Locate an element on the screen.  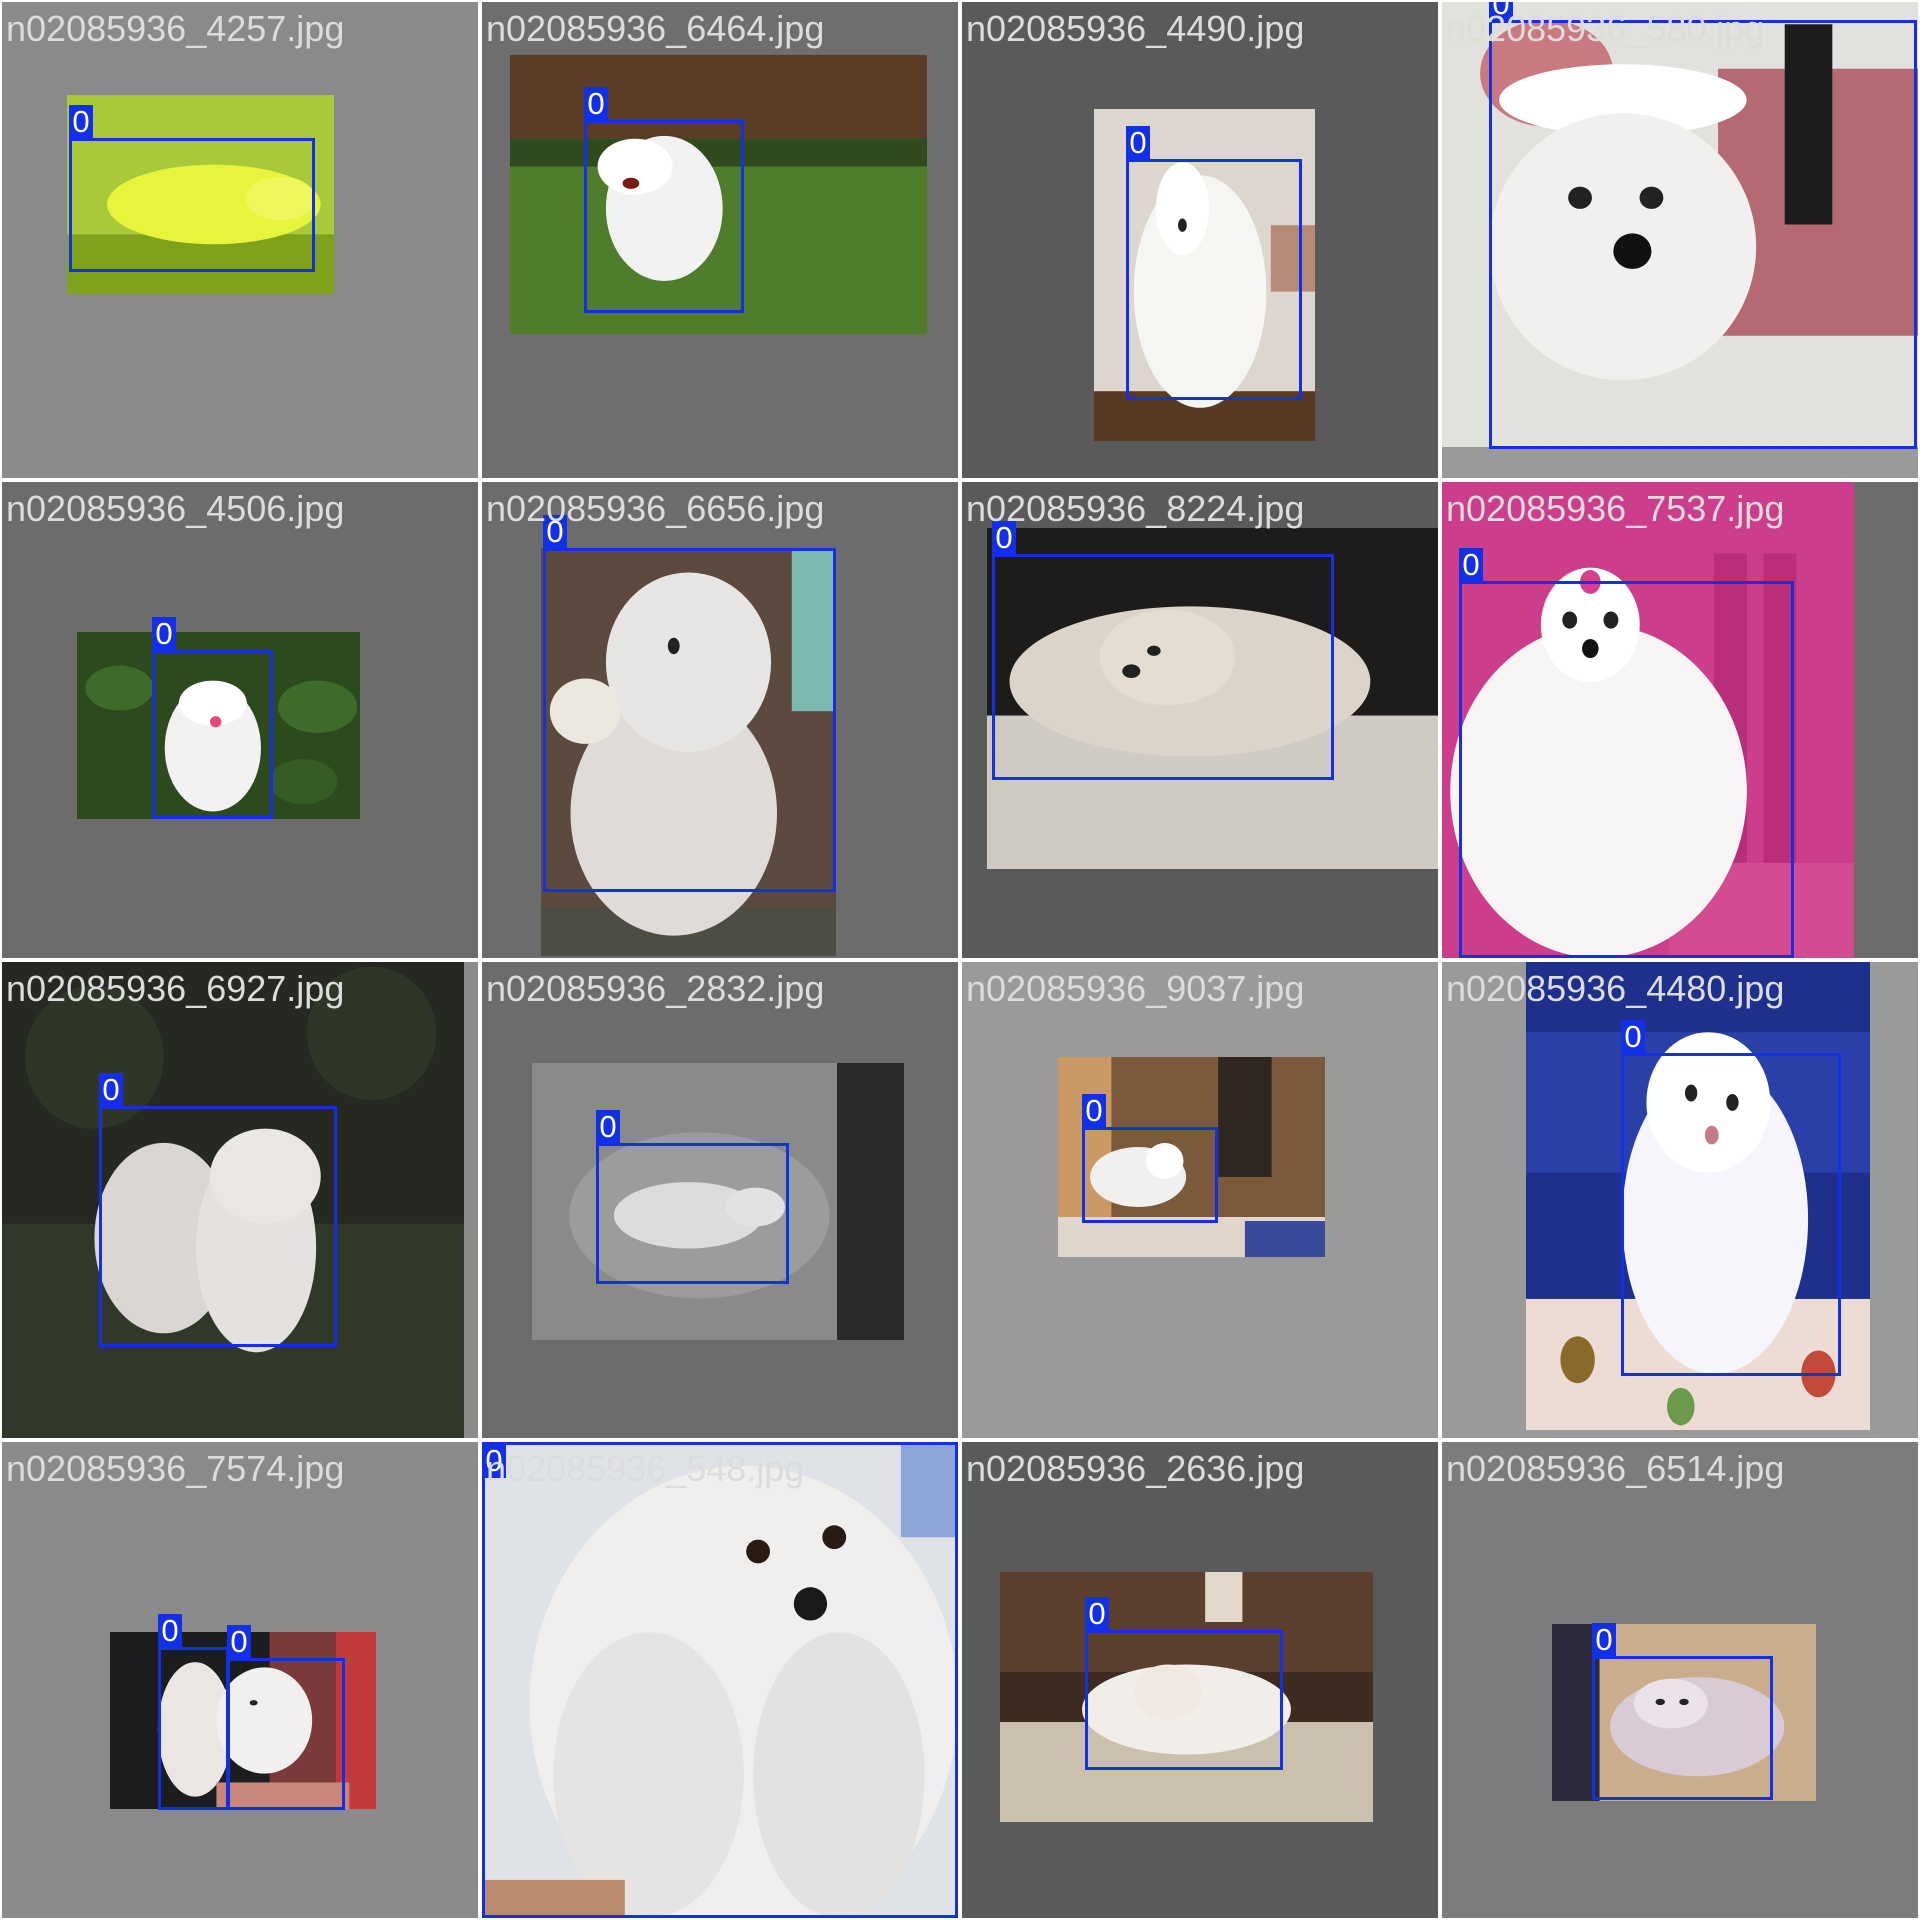
filename-label: n02085936_4480.jpg is located at coordinates (1615, 988).